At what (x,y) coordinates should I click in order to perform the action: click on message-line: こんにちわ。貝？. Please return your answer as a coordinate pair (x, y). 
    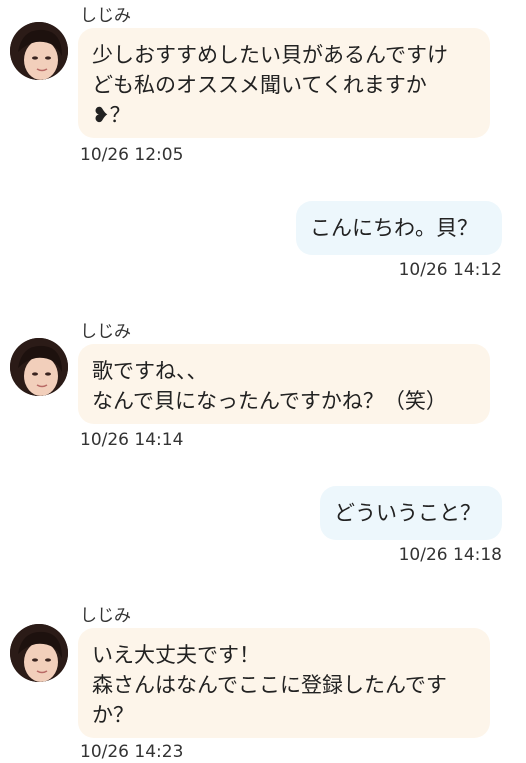
    Looking at the image, I should click on (394, 228).